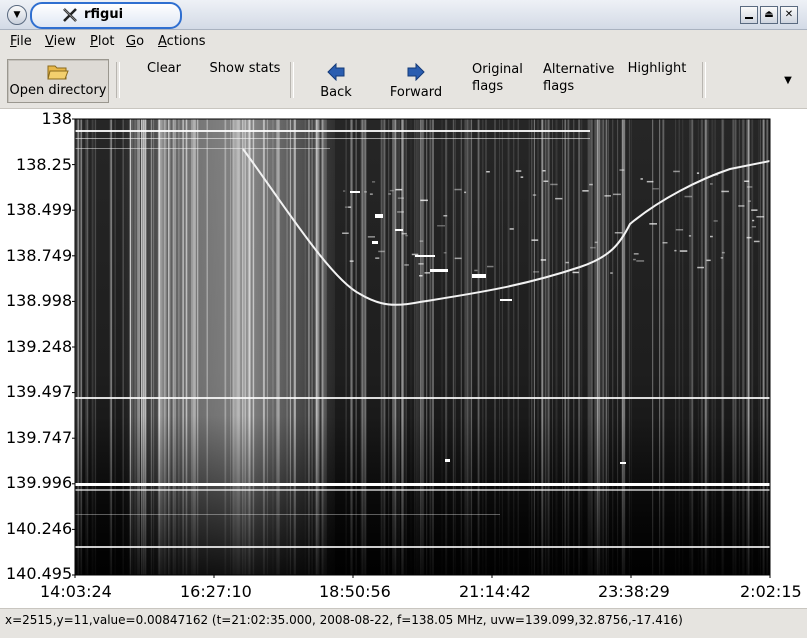 Image resolution: width=807 pixels, height=638 pixels. Describe the element at coordinates (39, 209) in the screenshot. I see `y-tick-label: 138.499` at that location.